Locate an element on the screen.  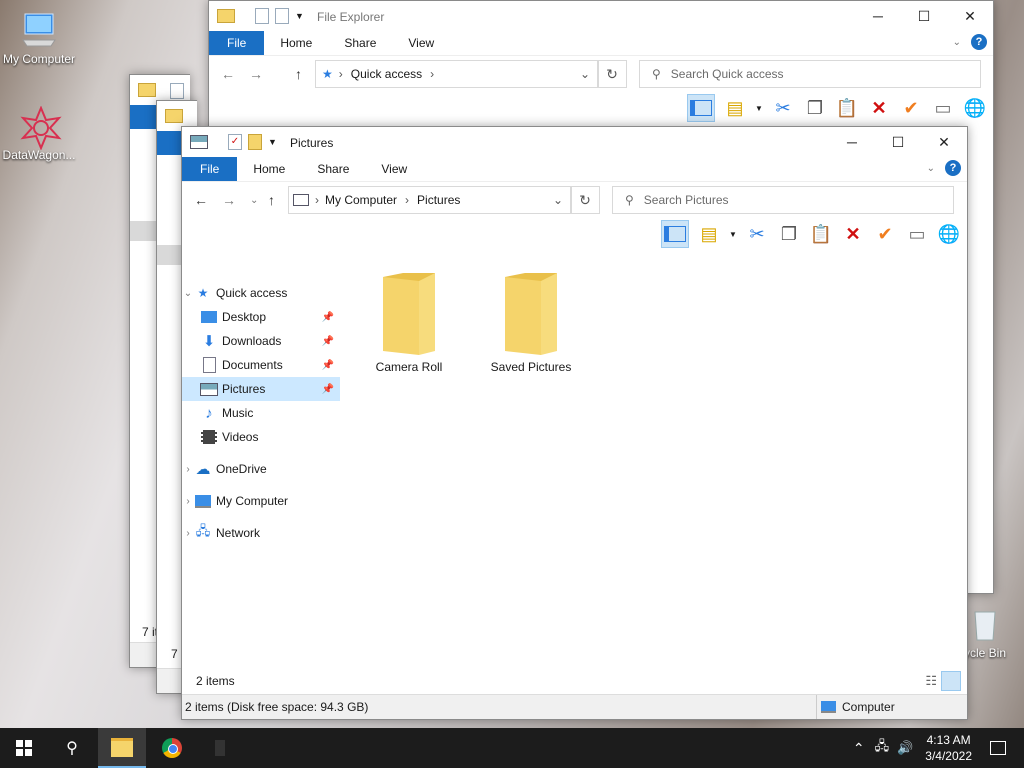
preview-pane-icon is located at coordinates (675, 234).